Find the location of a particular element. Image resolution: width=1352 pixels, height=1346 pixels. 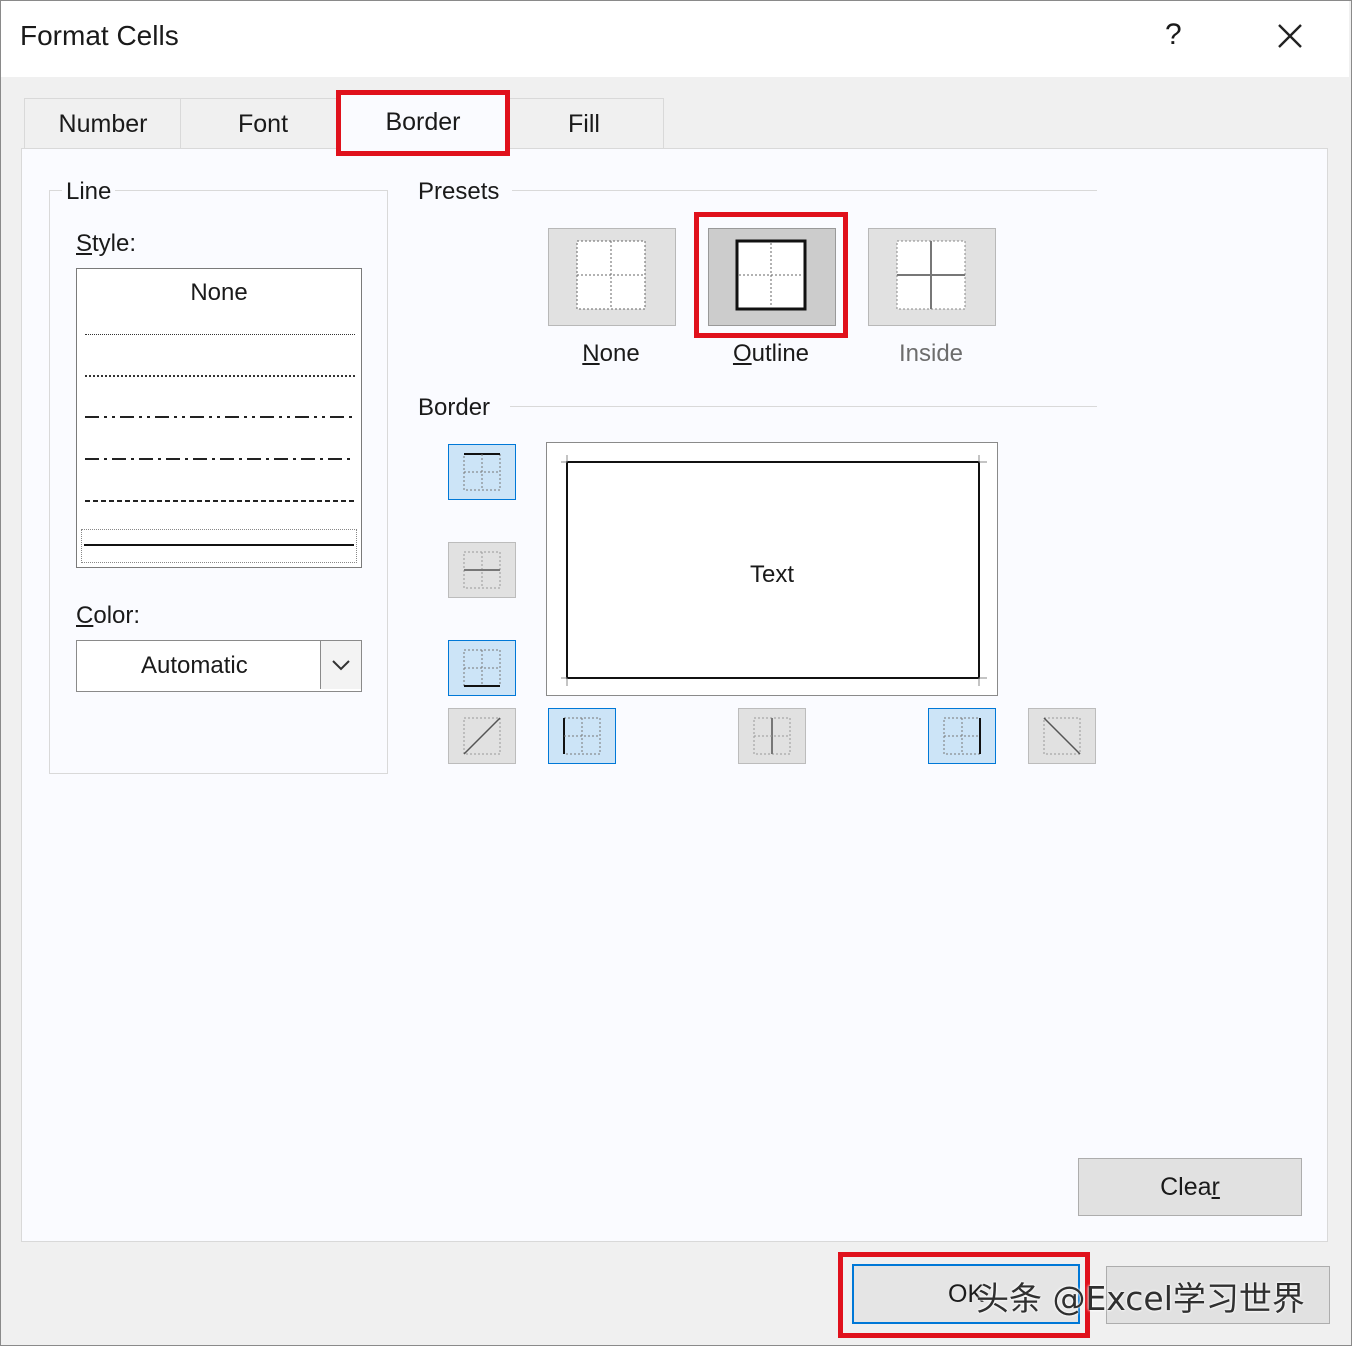

help-button: ? is located at coordinates (1173, 35).